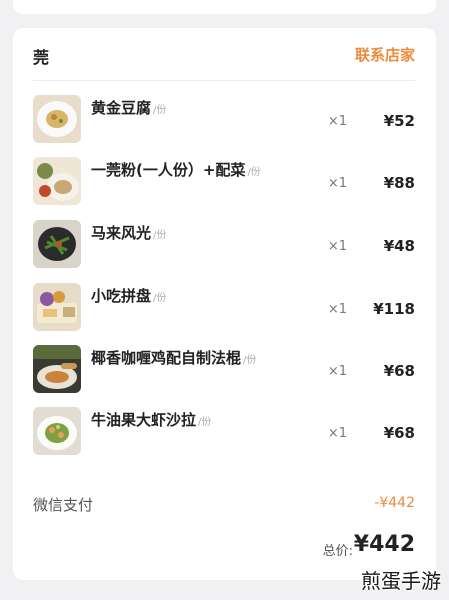  I want to click on order-item: 椰香咖喱鸡配自制法棍/份 ×1 ¥68, so click(224, 369).